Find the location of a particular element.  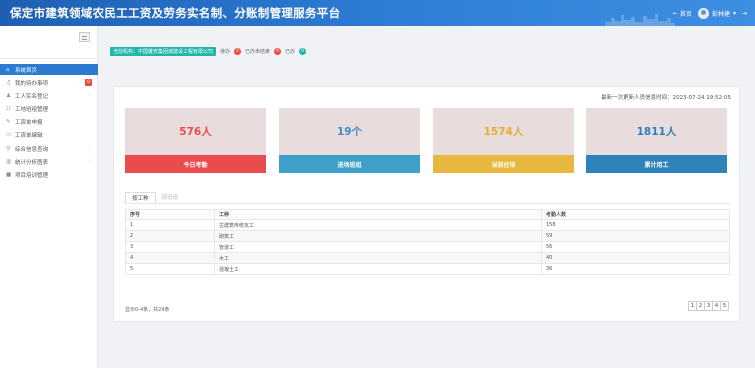

row-trade: 砌筑工 is located at coordinates (378, 236).